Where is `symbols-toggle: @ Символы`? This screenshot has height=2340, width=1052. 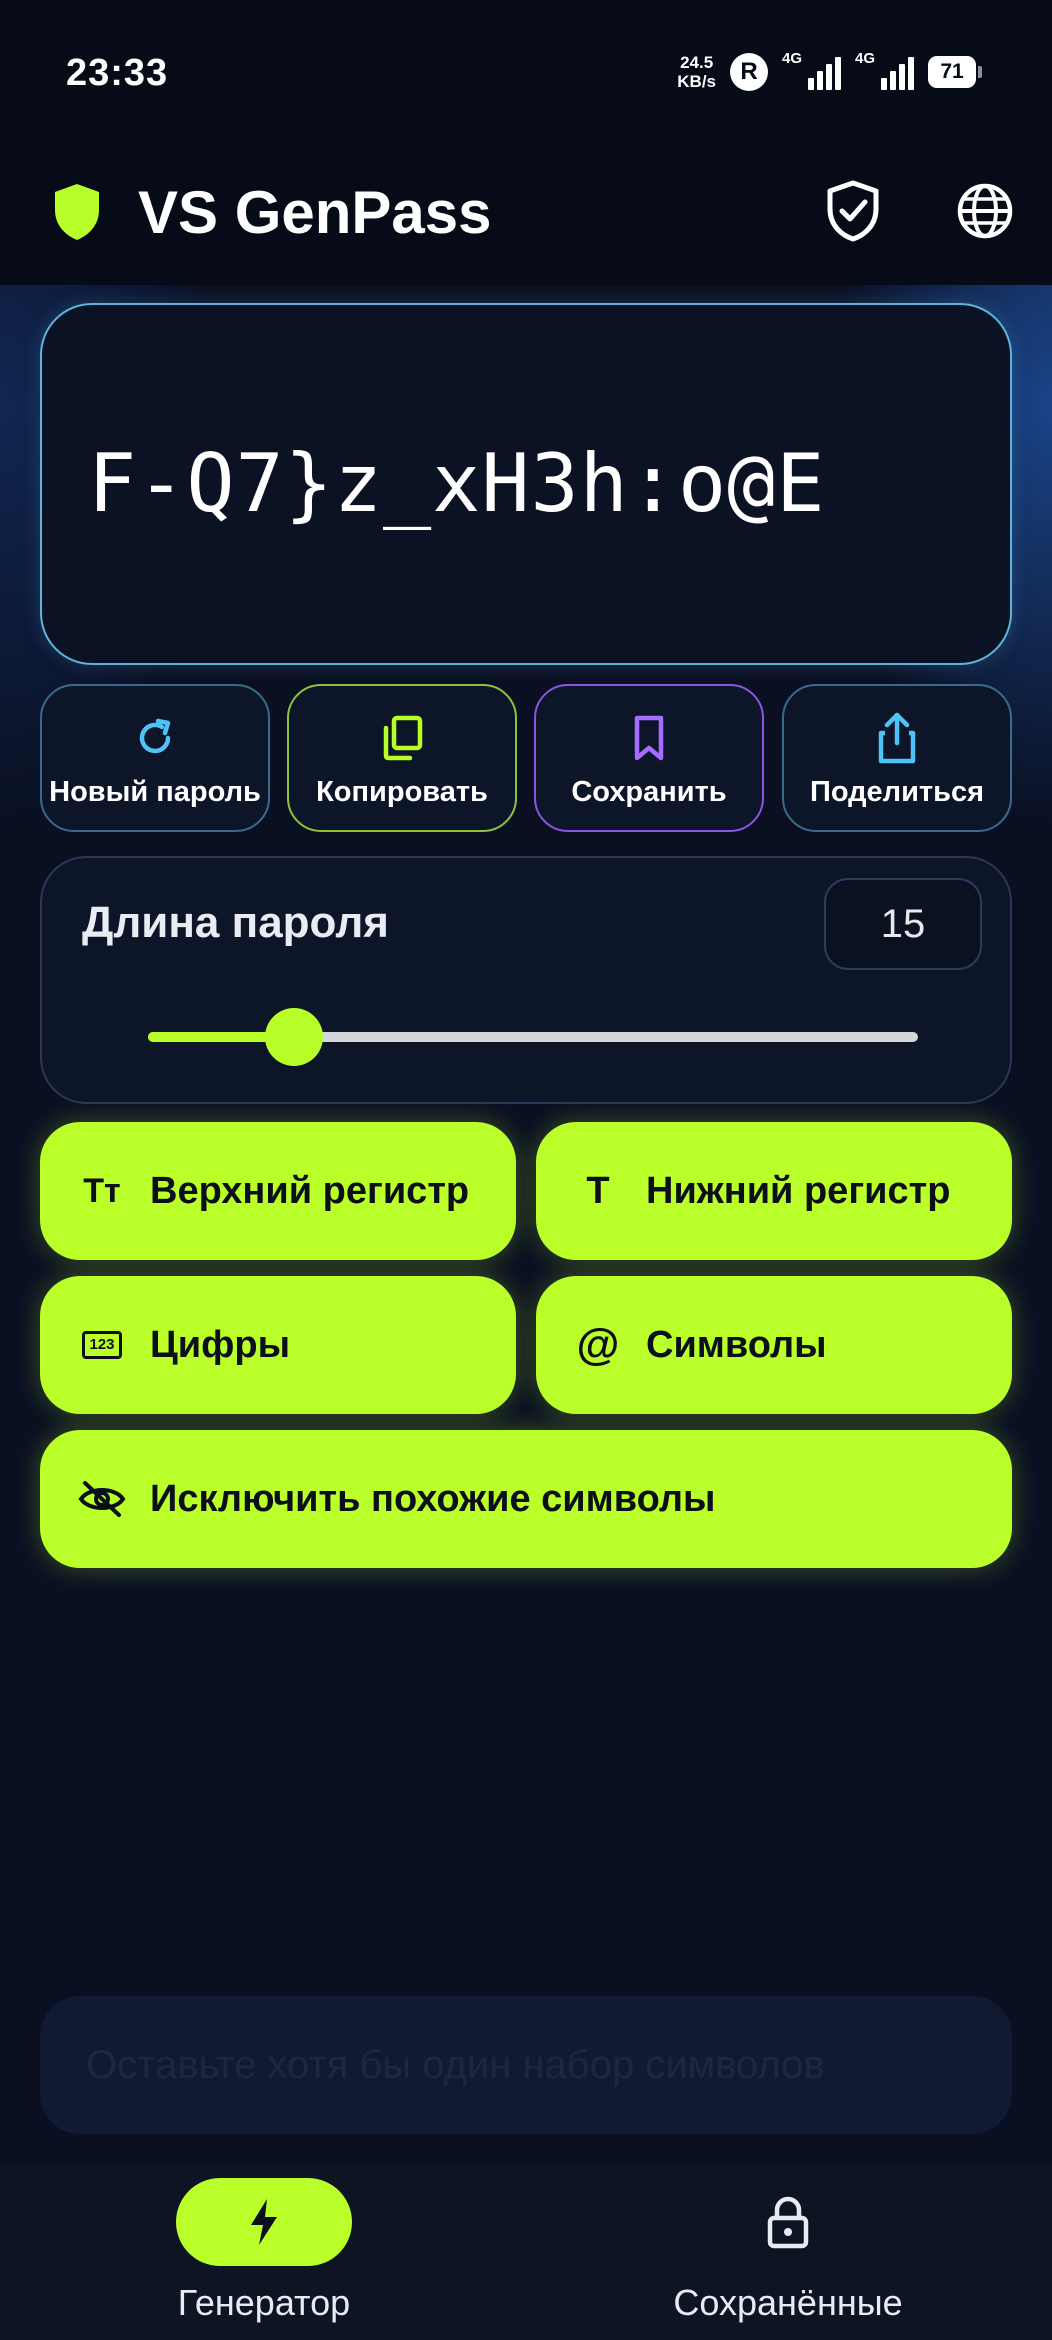
symbols-toggle: @ Символы is located at coordinates (774, 1345).